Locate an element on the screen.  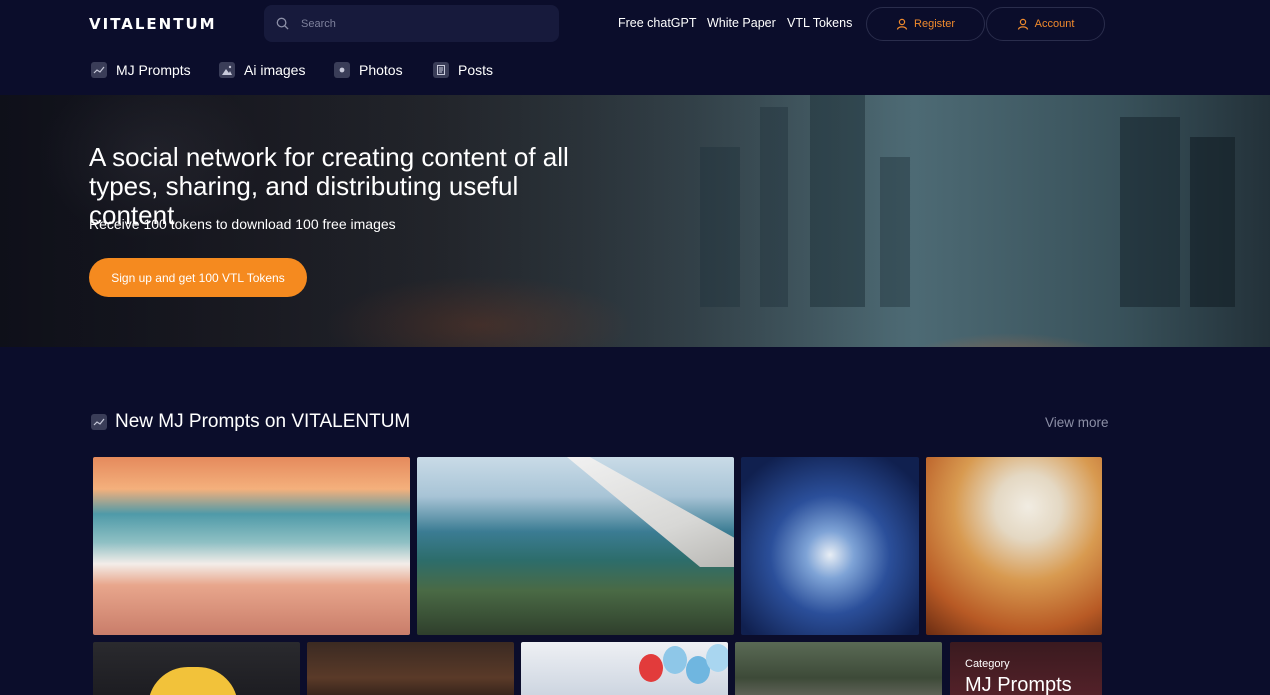
account-label: Account is located at coordinates (1054, 24).